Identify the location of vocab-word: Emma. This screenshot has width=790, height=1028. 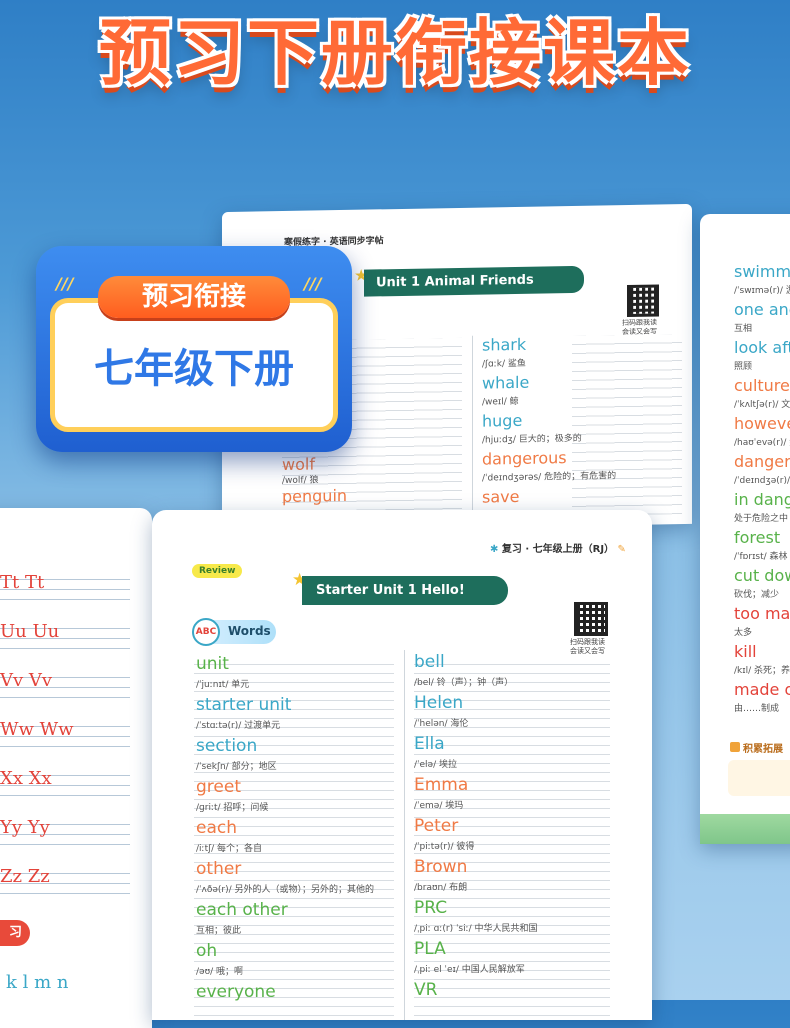
(441, 785).